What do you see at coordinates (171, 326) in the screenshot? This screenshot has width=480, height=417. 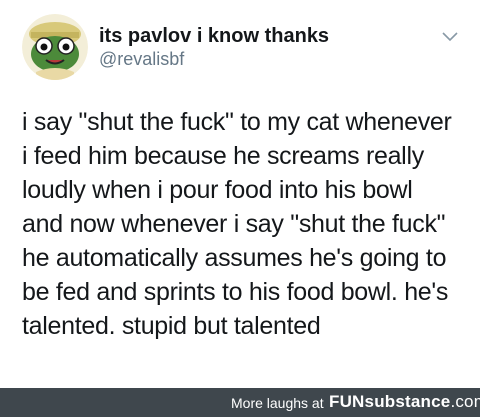 I see `tweet-text-line: talented. stupid but talented` at bounding box center [171, 326].